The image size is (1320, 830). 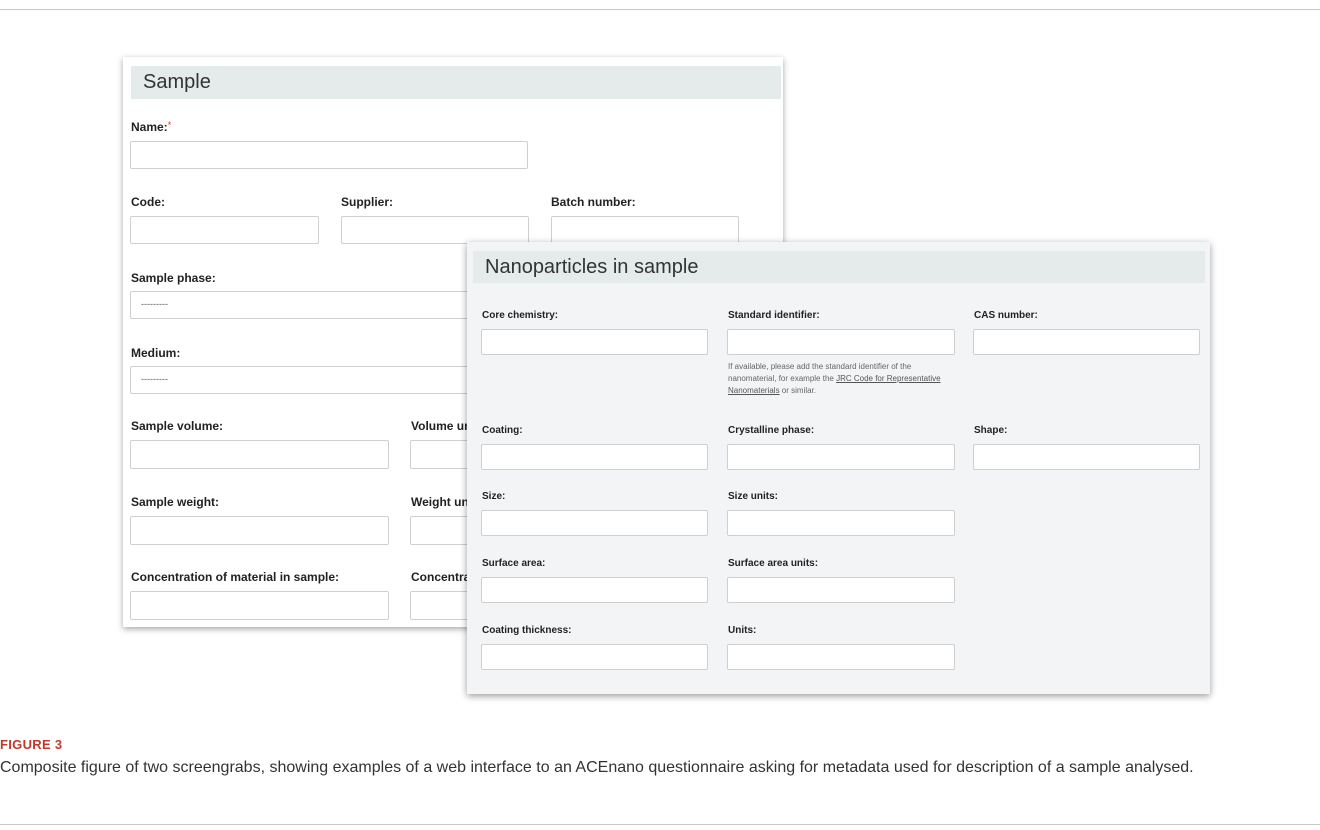 What do you see at coordinates (594, 523) in the screenshot?
I see `size-input` at bounding box center [594, 523].